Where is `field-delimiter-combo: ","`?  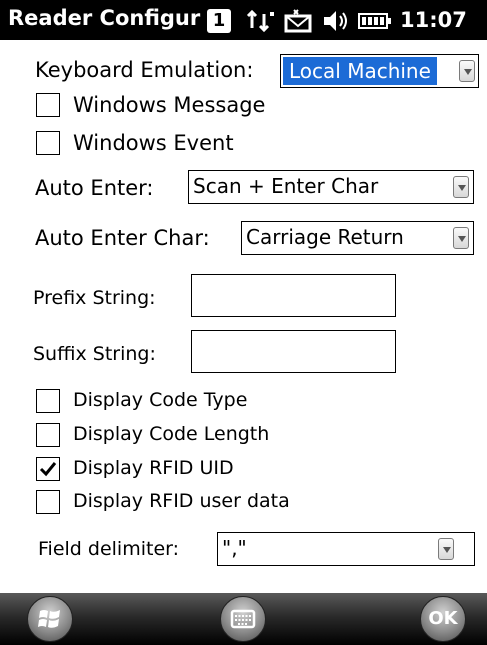
field-delimiter-combo: "," is located at coordinates (346, 549).